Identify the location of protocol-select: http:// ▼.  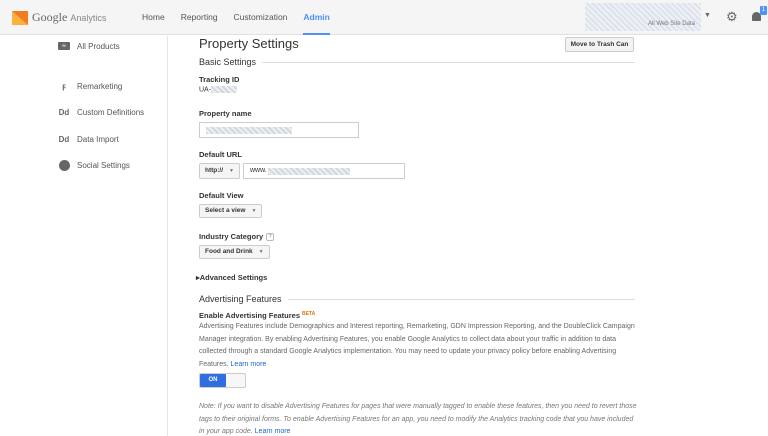
(219, 171).